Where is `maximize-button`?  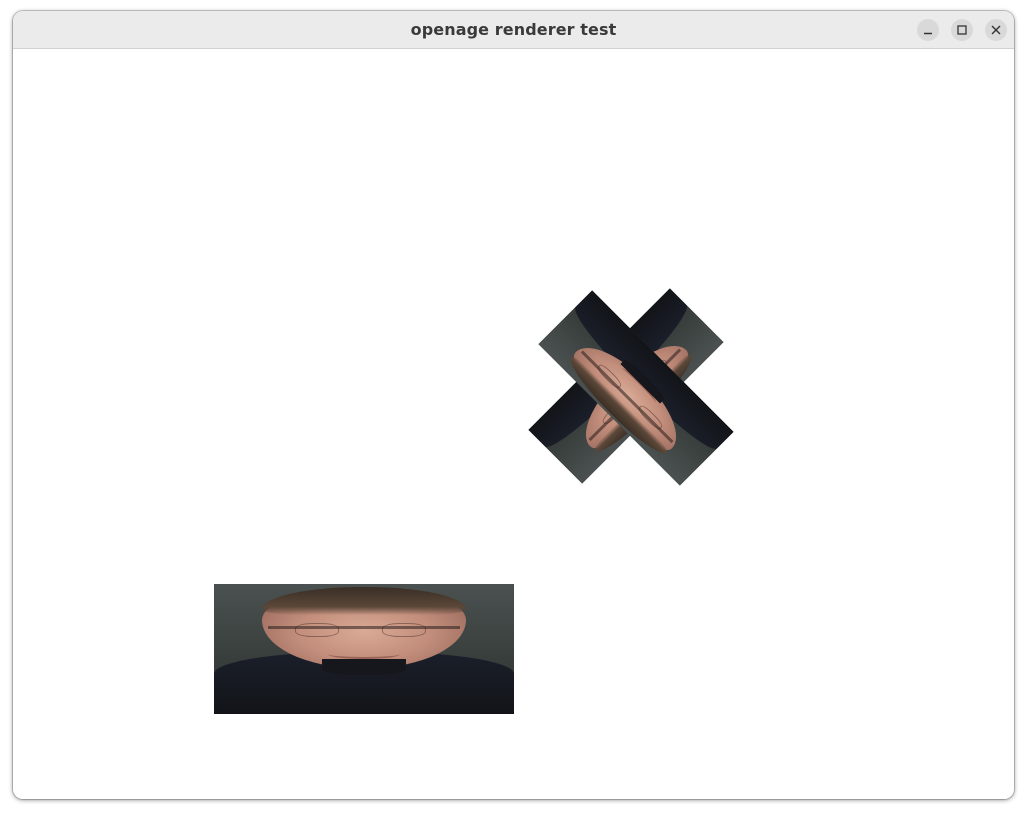
maximize-button is located at coordinates (962, 30).